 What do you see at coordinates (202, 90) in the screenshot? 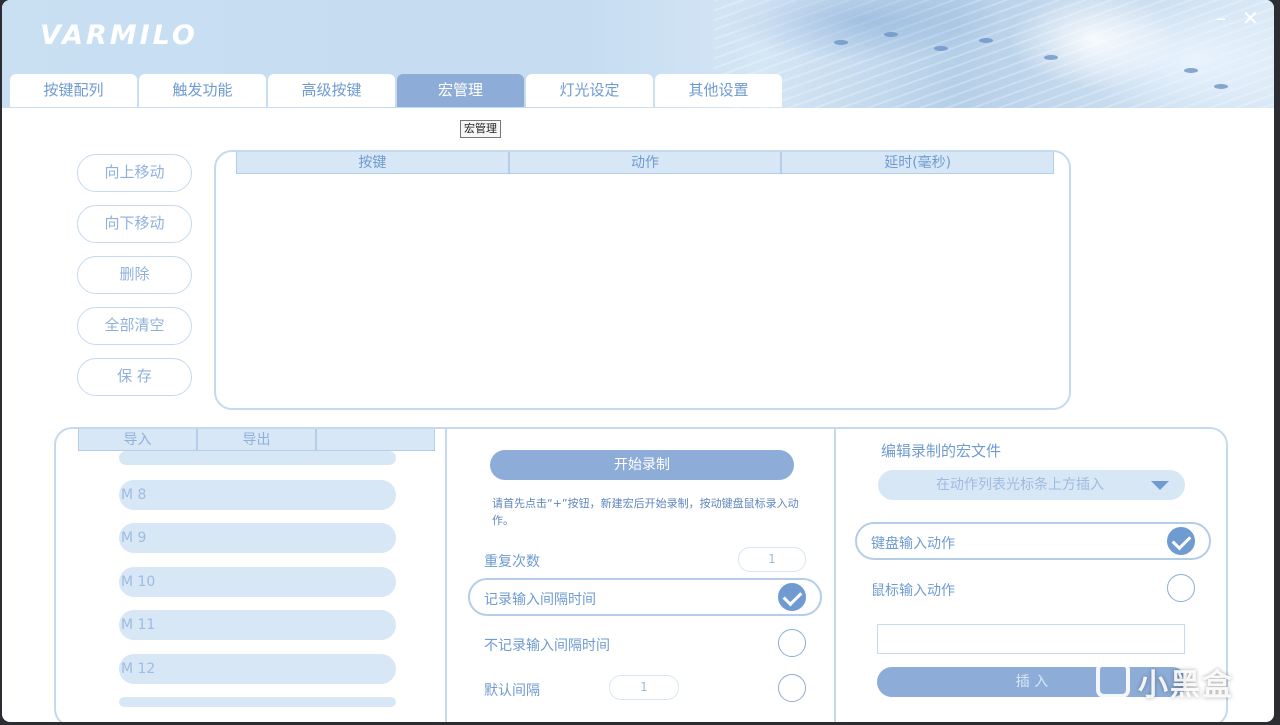
I see `tab-trigger: 触发功能` at bounding box center [202, 90].